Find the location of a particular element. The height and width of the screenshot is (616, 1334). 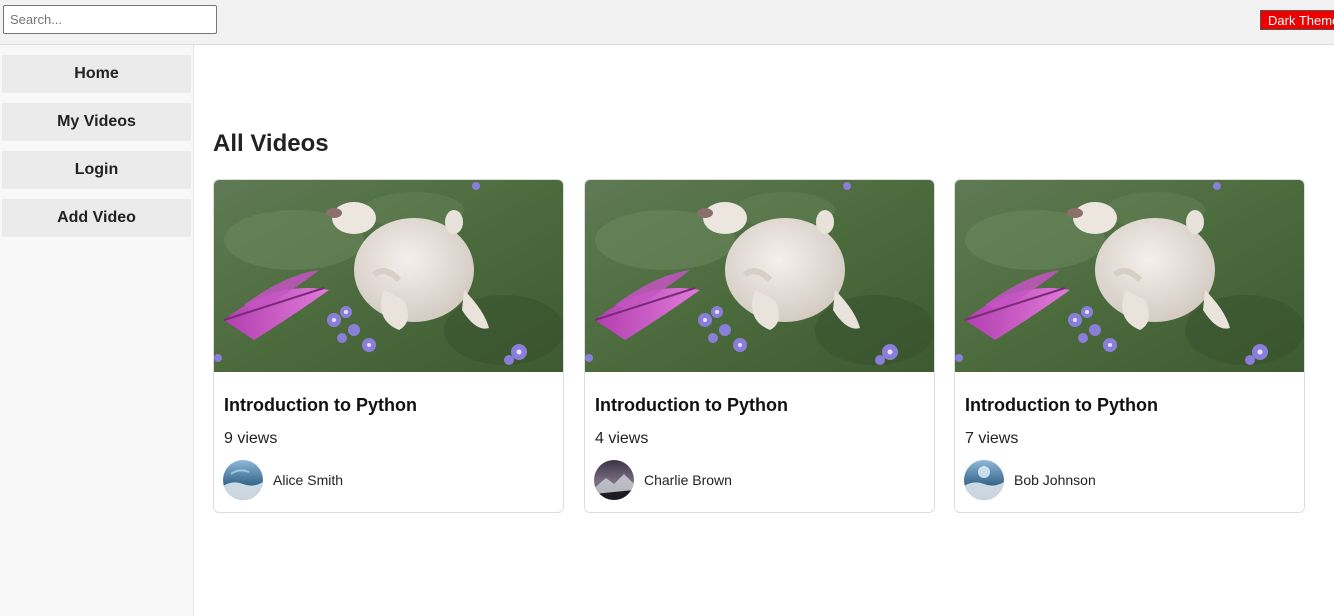

dark-theme-button: Dark Theme is located at coordinates (1297, 20).